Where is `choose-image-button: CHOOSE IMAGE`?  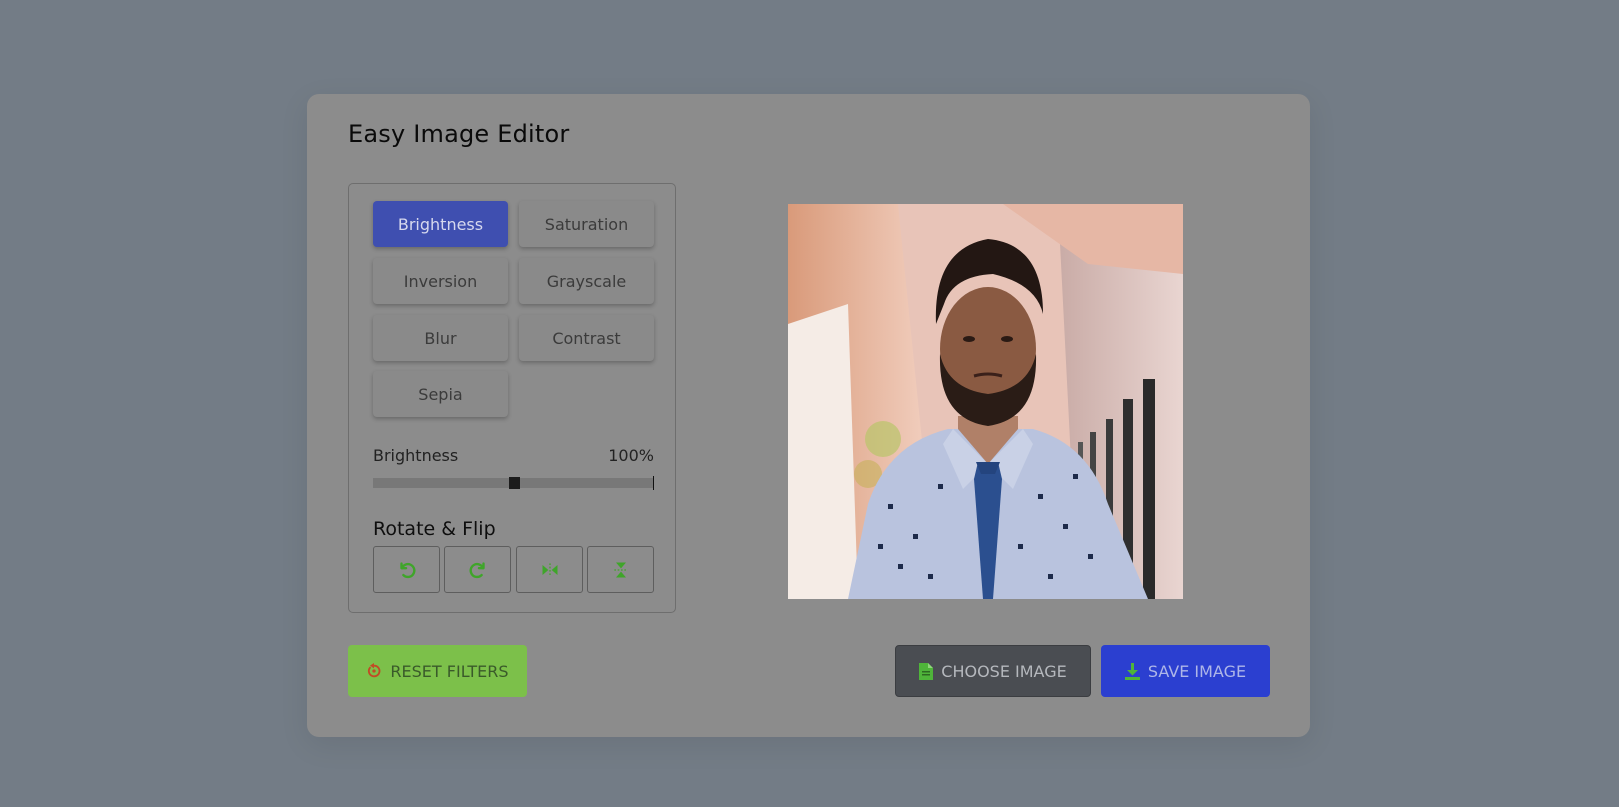
choose-image-button: CHOOSE IMAGE is located at coordinates (993, 671).